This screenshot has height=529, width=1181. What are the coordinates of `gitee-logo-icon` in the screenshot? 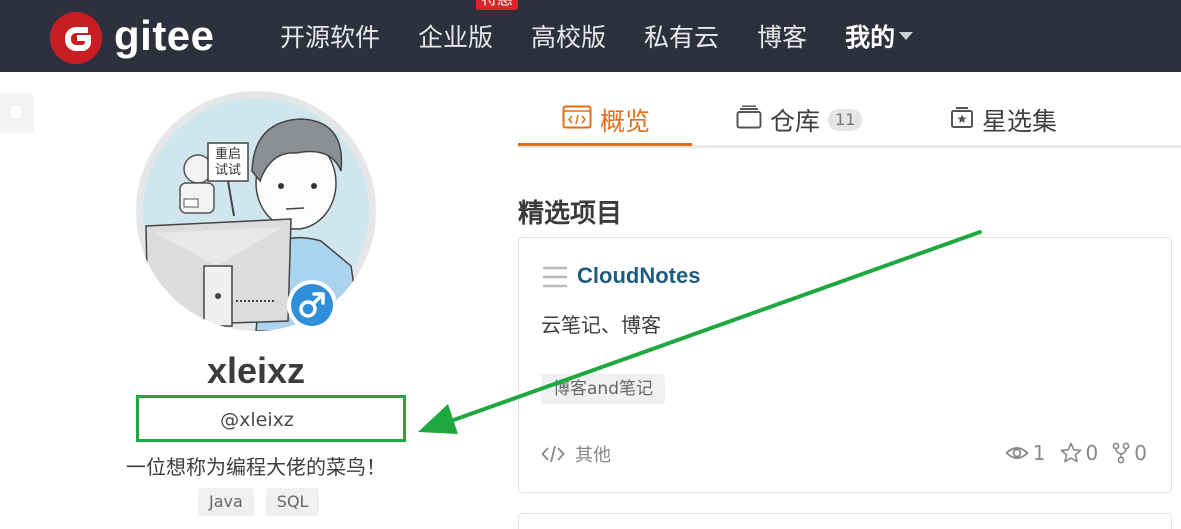 It's located at (76, 38).